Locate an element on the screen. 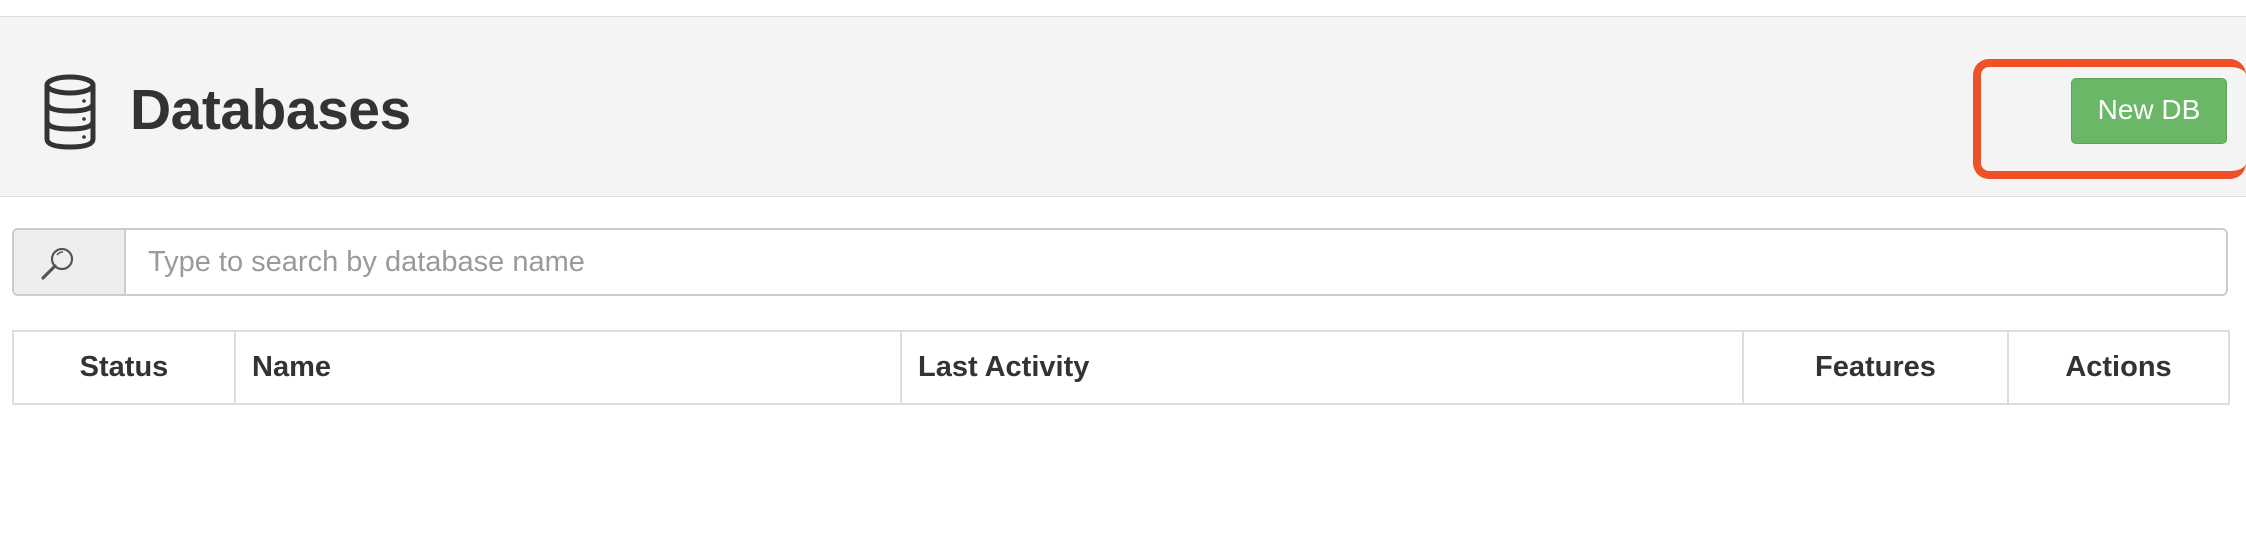  search-input is located at coordinates (1176, 262).